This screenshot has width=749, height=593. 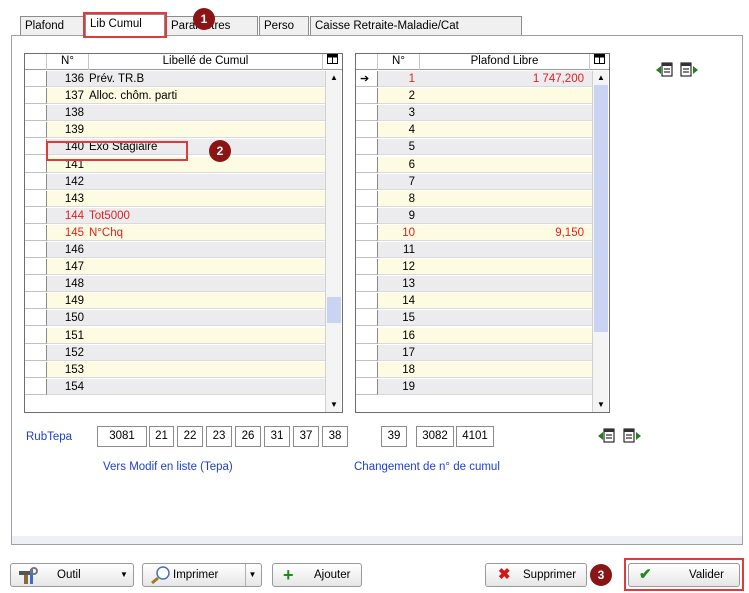 What do you see at coordinates (474, 301) in the screenshot?
I see `table-row: 14` at bounding box center [474, 301].